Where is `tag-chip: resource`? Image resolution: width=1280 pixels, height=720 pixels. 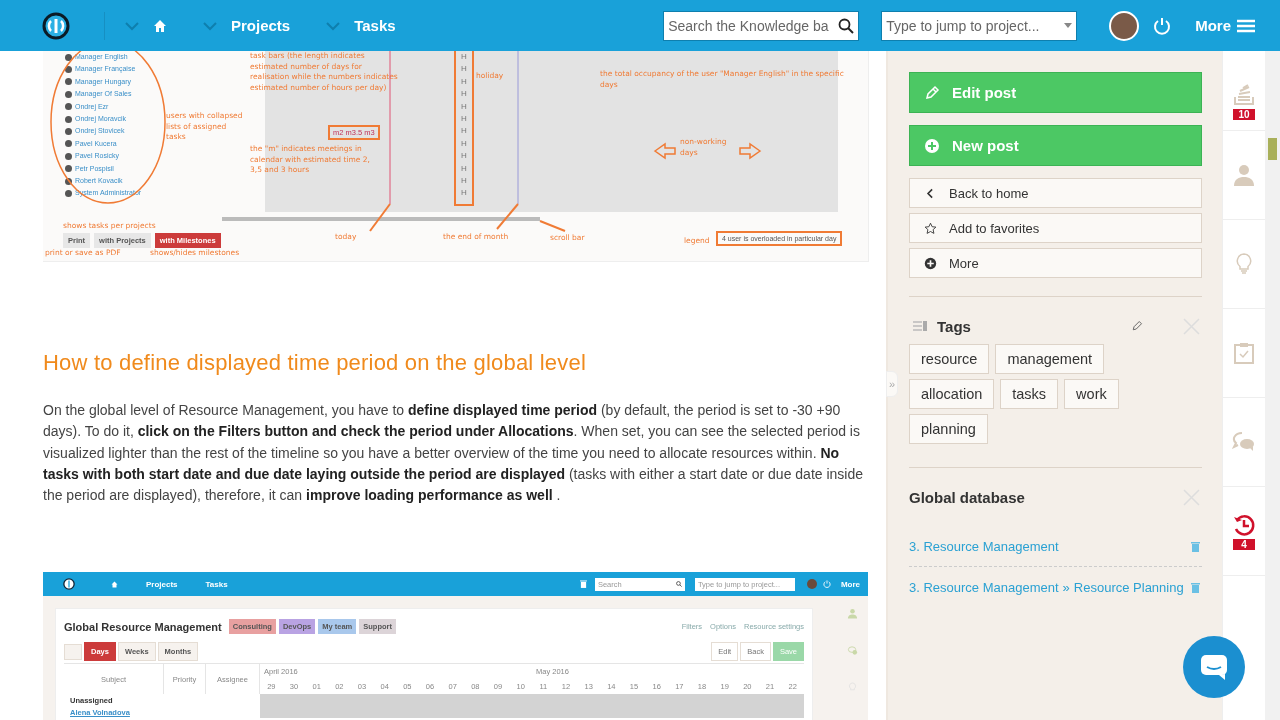 tag-chip: resource is located at coordinates (949, 359).